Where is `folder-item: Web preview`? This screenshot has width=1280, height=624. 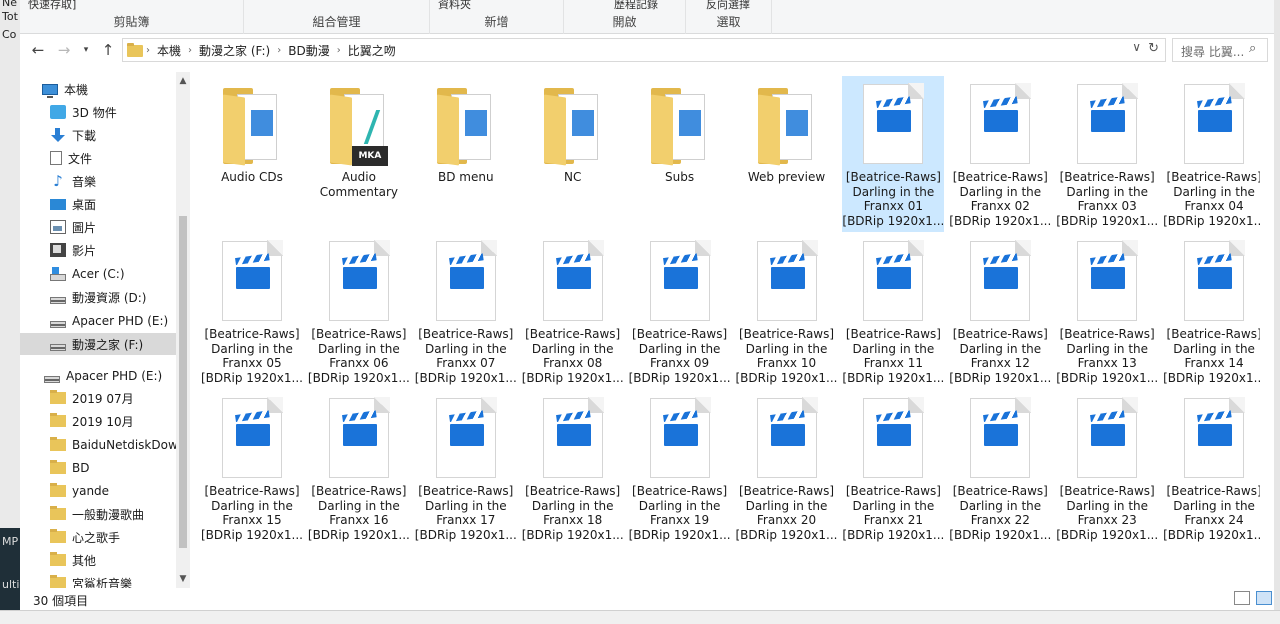
folder-item: Web preview is located at coordinates (787, 154).